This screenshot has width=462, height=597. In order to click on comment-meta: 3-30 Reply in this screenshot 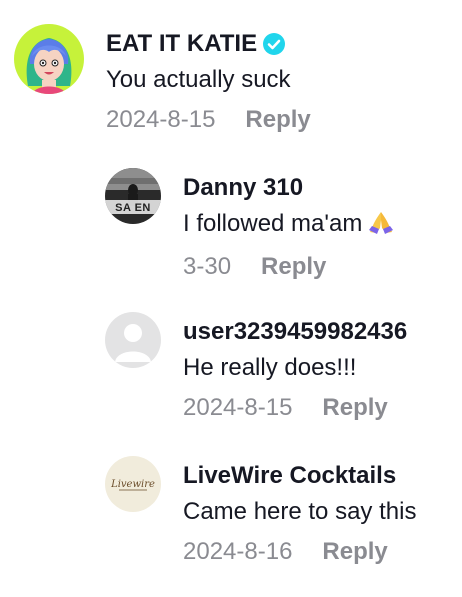, I will do `click(288, 267)`.